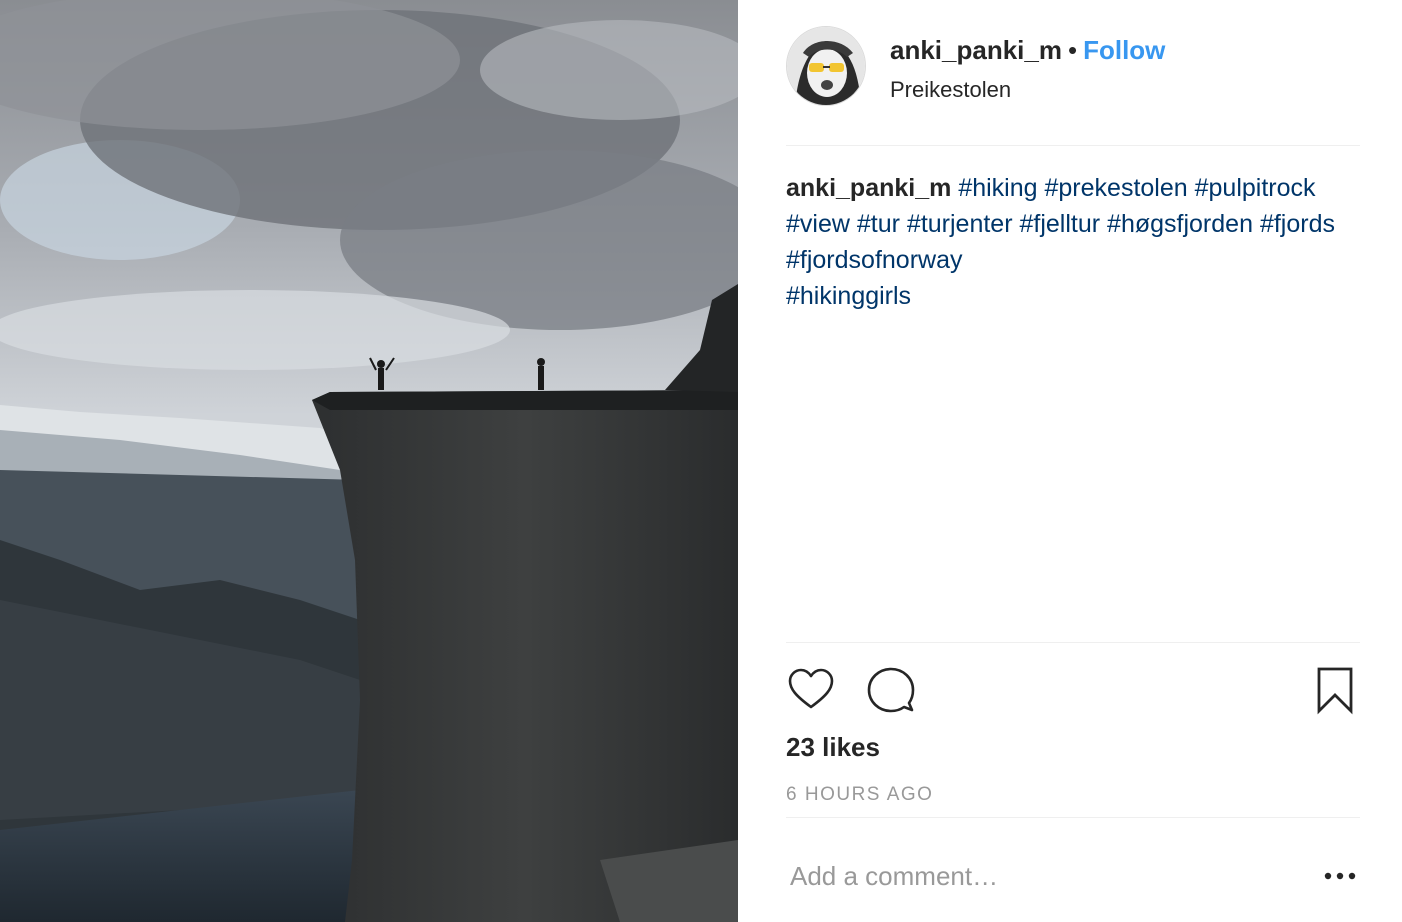  Describe the element at coordinates (1180, 224) in the screenshot. I see `hashtag: #høgsfjorden` at that location.